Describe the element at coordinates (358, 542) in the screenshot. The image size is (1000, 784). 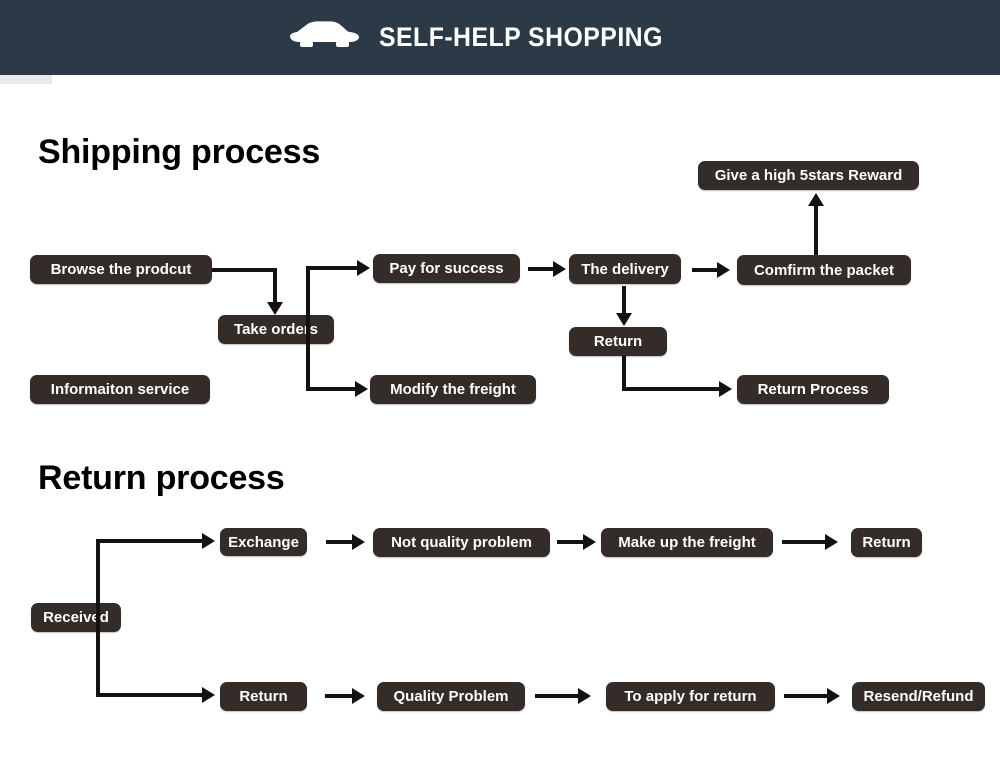
I see `arrow-exchange-to-notquality` at that location.